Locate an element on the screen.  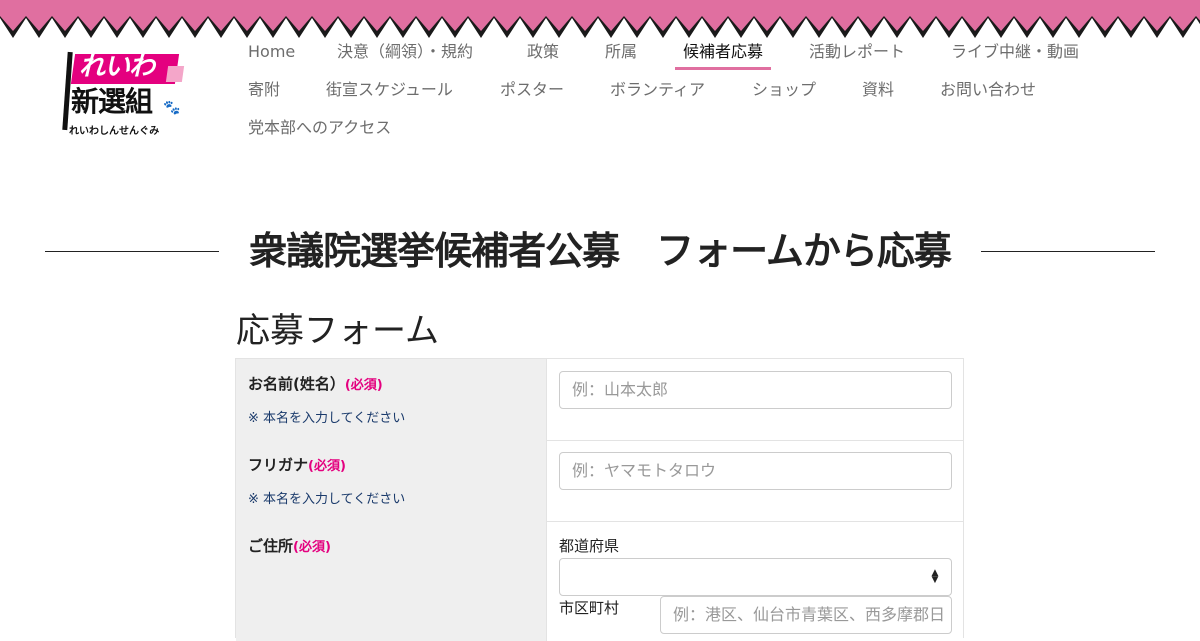
nav-item-donation: 寄附 is located at coordinates (264, 90).